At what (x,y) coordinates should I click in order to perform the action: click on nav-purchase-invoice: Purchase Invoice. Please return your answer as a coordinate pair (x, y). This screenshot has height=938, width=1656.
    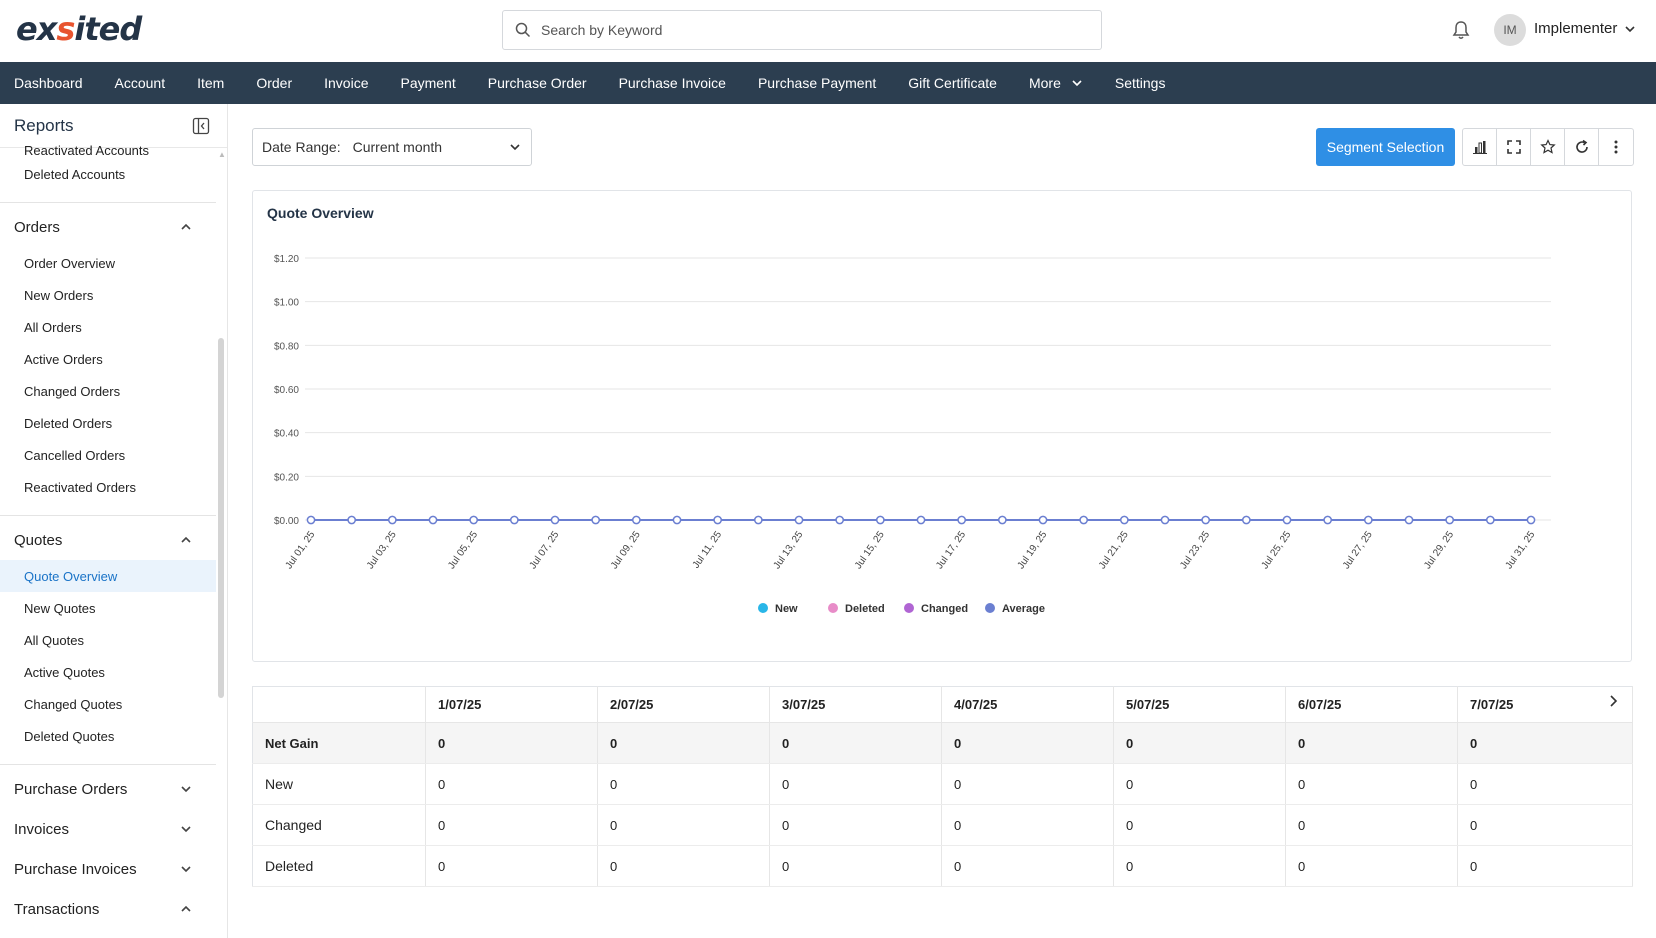
    Looking at the image, I should click on (672, 83).